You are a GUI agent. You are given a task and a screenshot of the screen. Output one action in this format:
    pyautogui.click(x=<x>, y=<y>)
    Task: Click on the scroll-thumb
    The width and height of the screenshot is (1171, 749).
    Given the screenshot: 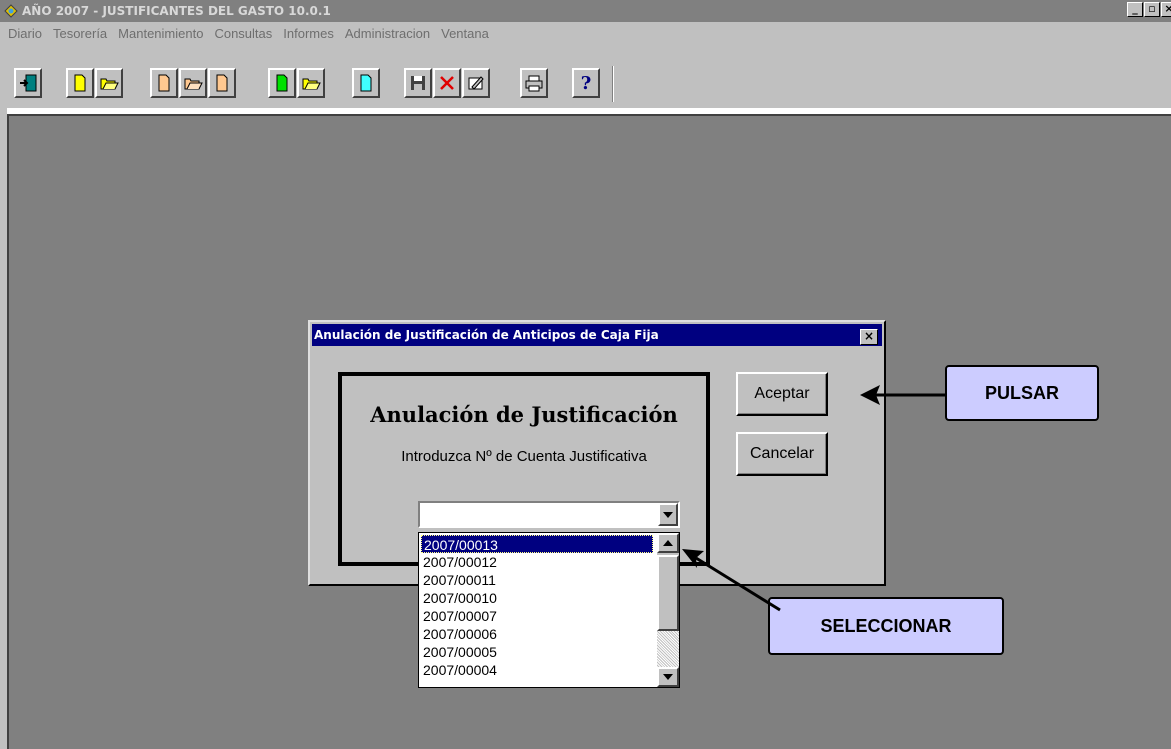 What is the action you would take?
    pyautogui.click(x=668, y=593)
    